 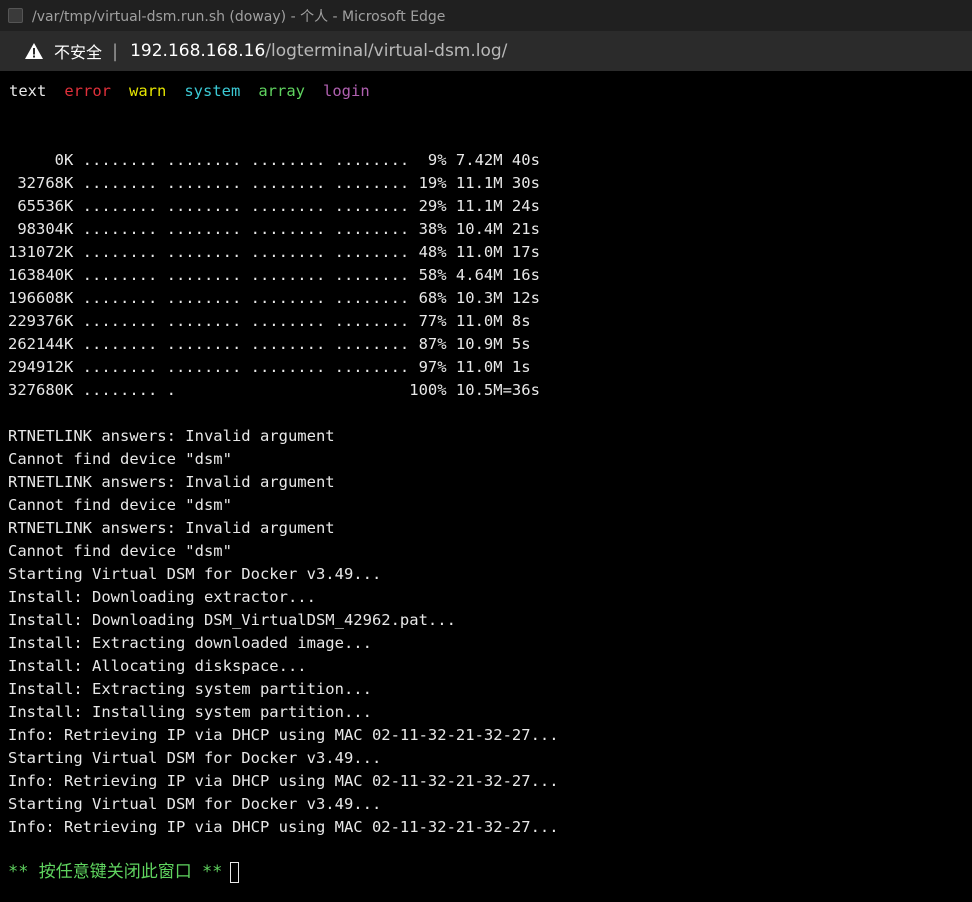 I want to click on filter-login: login, so click(x=346, y=91).